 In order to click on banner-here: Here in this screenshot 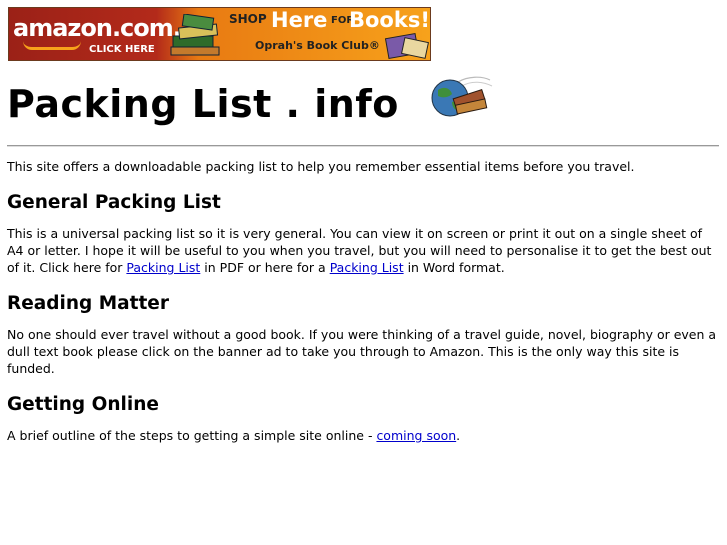, I will do `click(299, 20)`.